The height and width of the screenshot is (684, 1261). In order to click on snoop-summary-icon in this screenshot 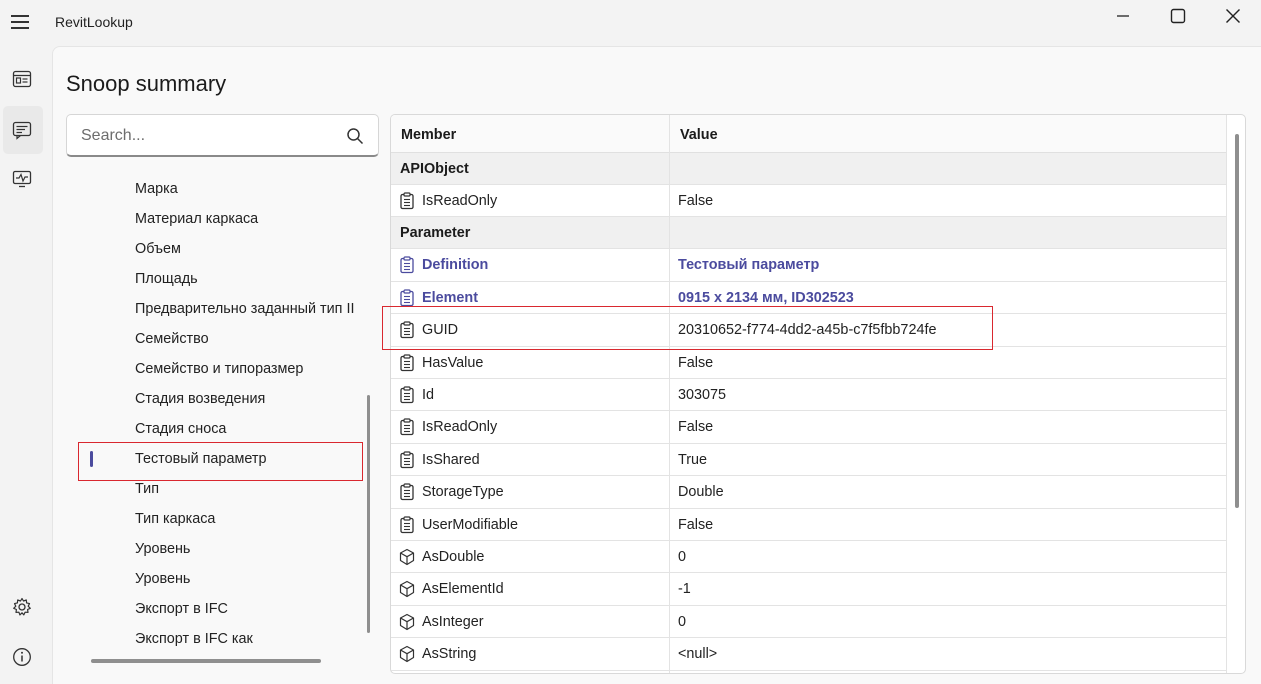, I will do `click(22, 130)`.